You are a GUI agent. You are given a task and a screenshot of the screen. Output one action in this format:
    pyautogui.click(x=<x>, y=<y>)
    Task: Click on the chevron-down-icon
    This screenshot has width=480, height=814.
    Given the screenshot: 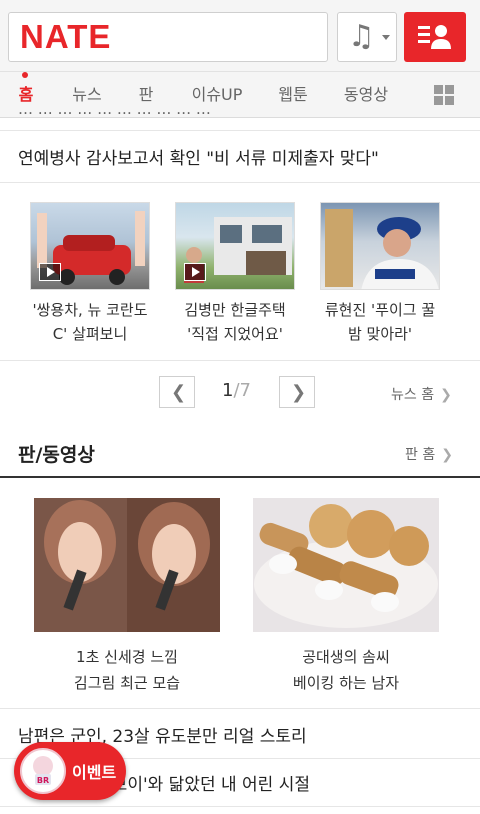 What is the action you would take?
    pyautogui.click(x=386, y=37)
    